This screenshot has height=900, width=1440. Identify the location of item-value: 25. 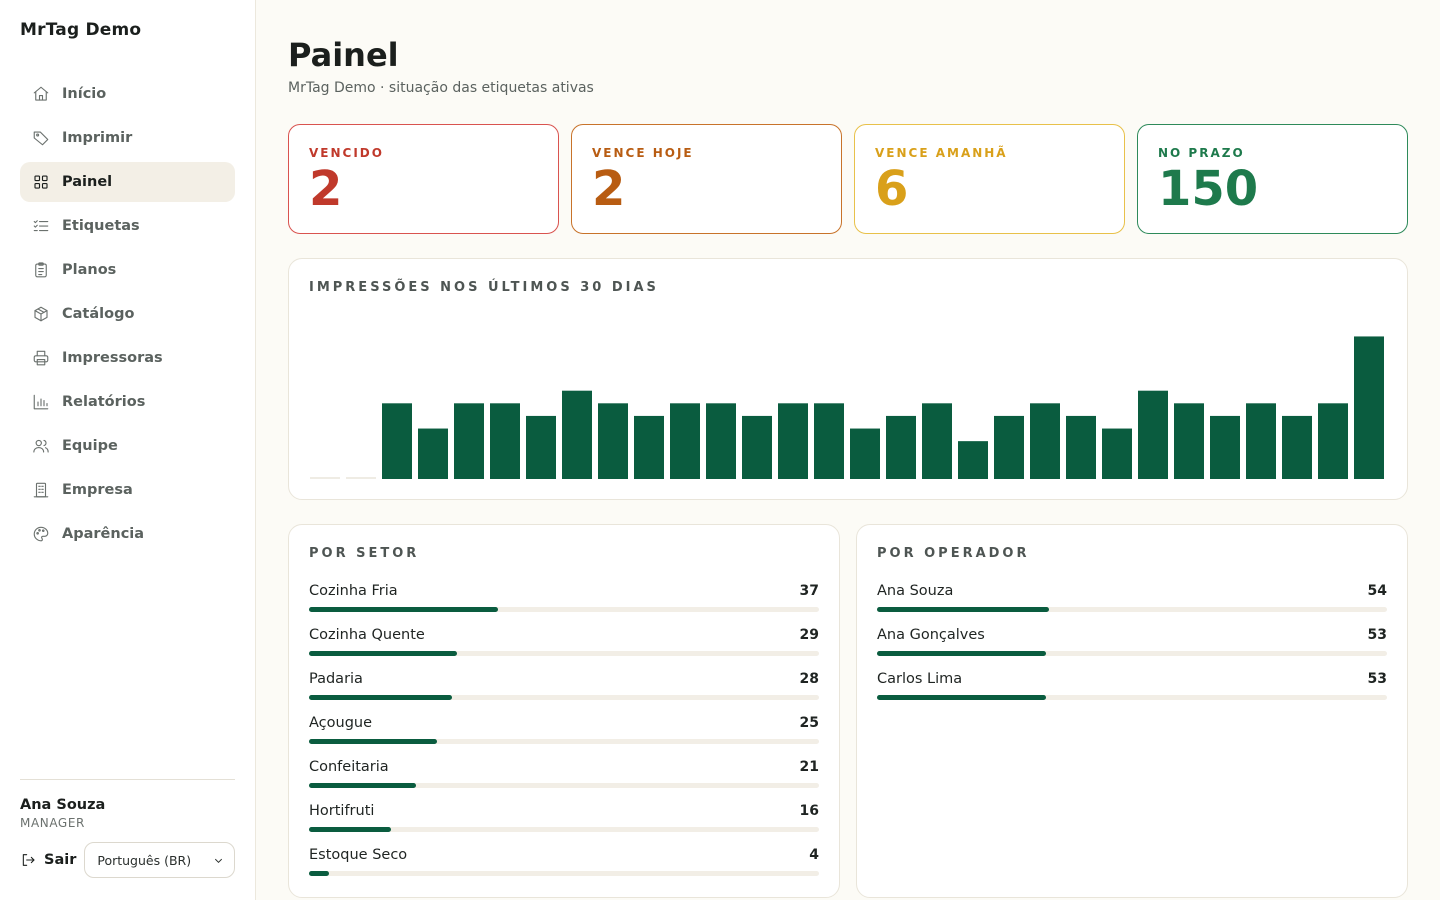
(809, 723).